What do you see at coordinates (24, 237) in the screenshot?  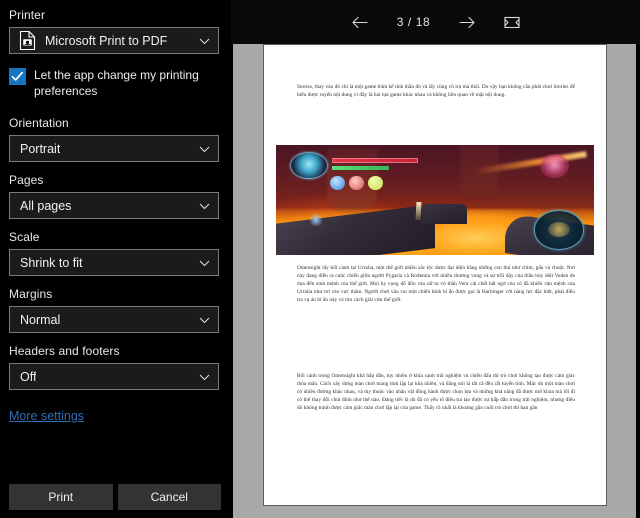 I see `scale-label: Scale` at bounding box center [24, 237].